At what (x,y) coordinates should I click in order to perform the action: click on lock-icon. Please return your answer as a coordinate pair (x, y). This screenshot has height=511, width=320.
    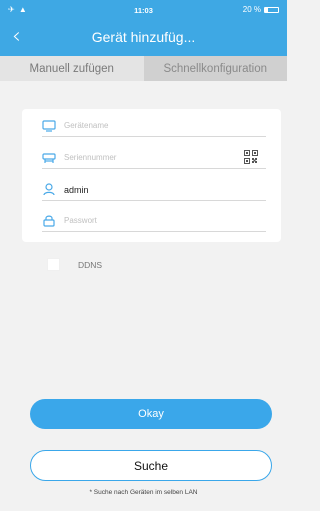
    Looking at the image, I should click on (49, 221).